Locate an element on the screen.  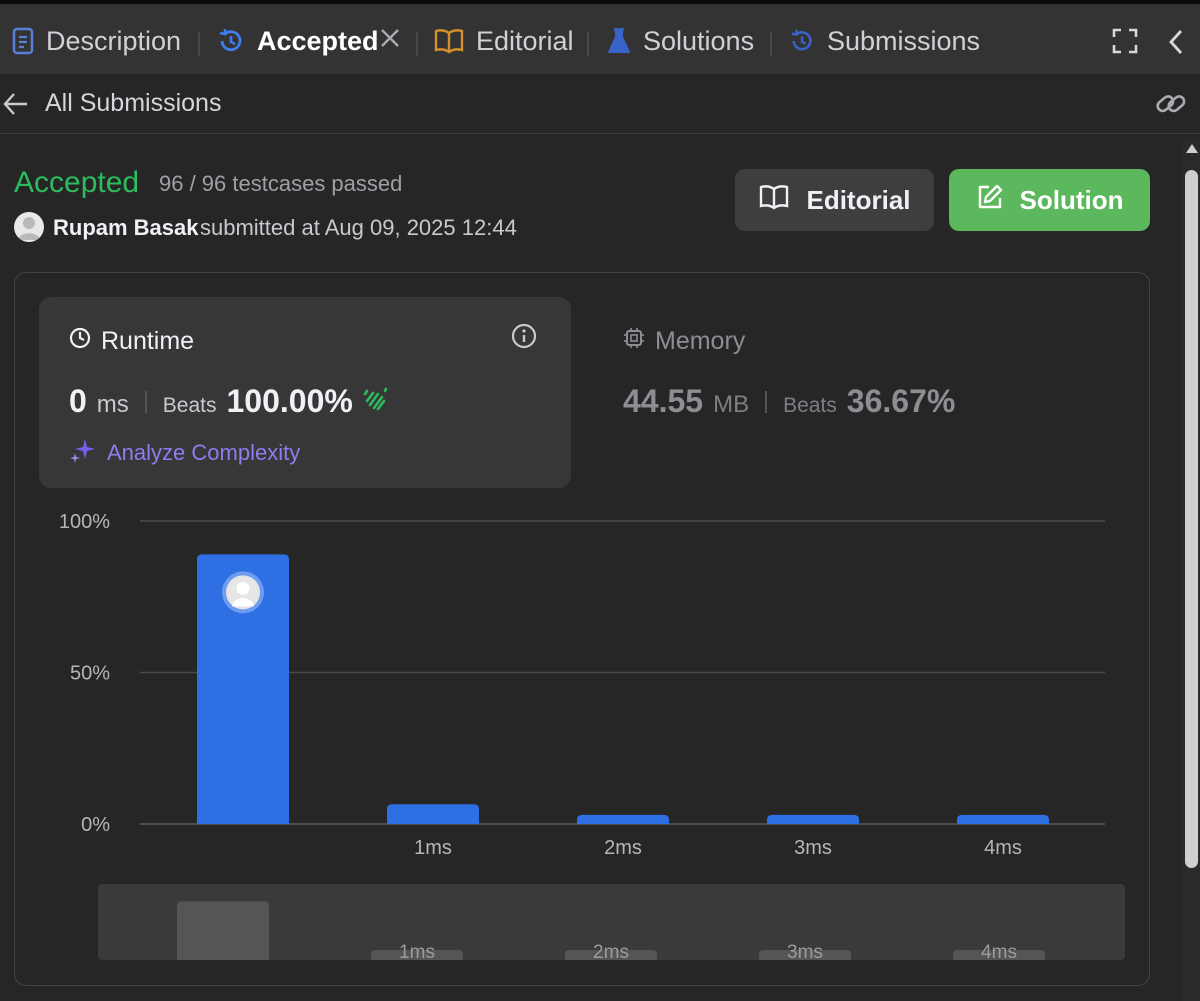
fullscreen-icon is located at coordinates (1125, 43).